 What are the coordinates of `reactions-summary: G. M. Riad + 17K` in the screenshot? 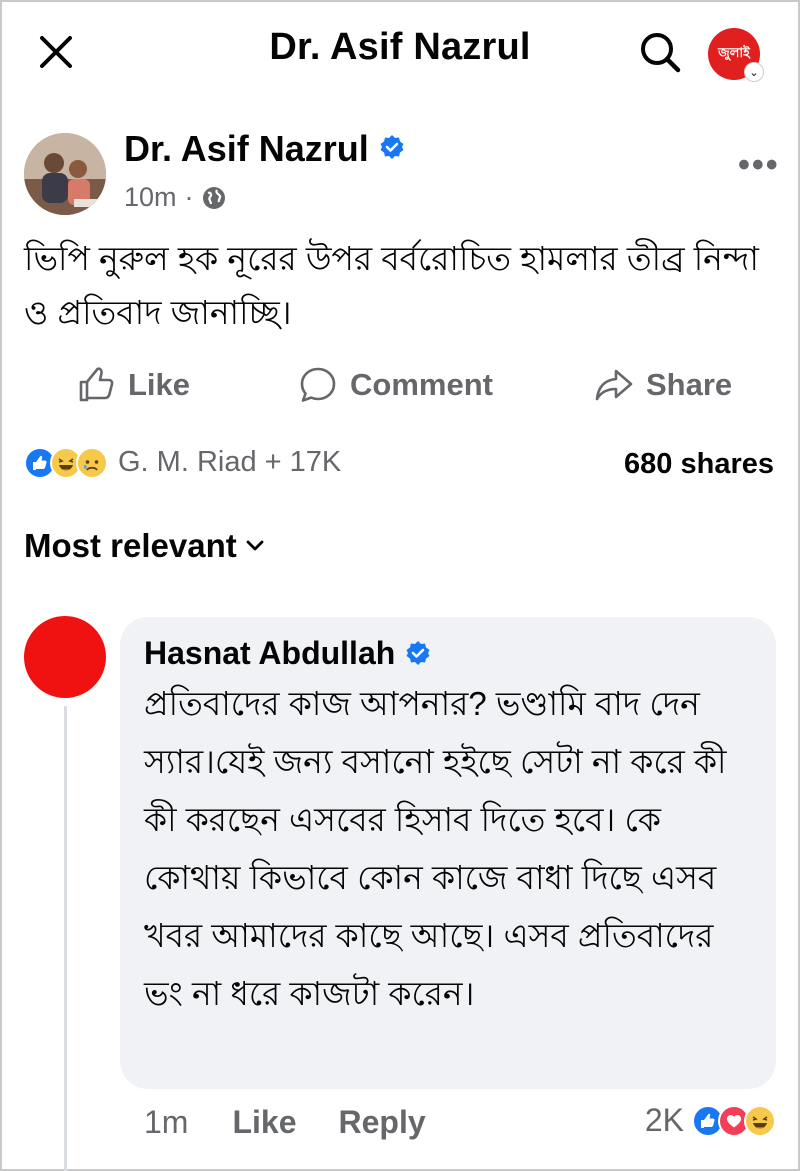 It's located at (182, 462).